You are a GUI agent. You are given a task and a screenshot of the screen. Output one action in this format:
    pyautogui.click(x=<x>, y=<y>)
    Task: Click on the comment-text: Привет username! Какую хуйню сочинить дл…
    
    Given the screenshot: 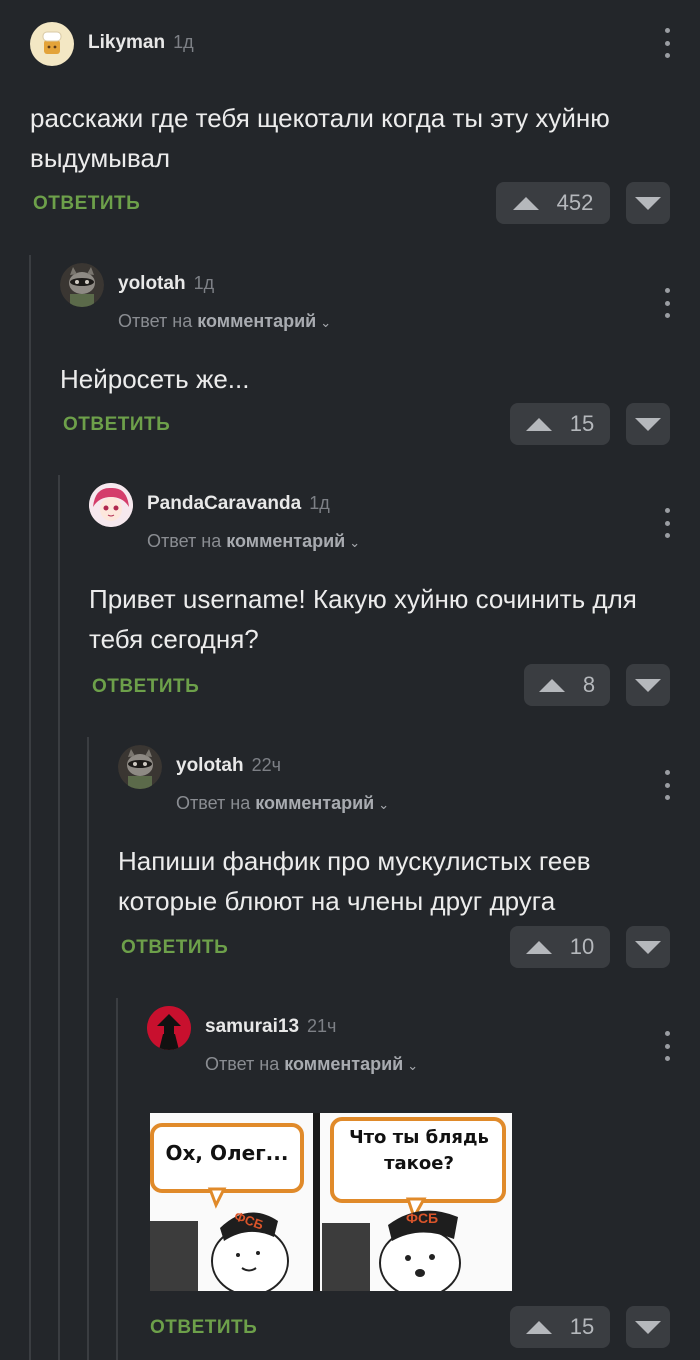 What is the action you would take?
    pyautogui.click(x=363, y=619)
    